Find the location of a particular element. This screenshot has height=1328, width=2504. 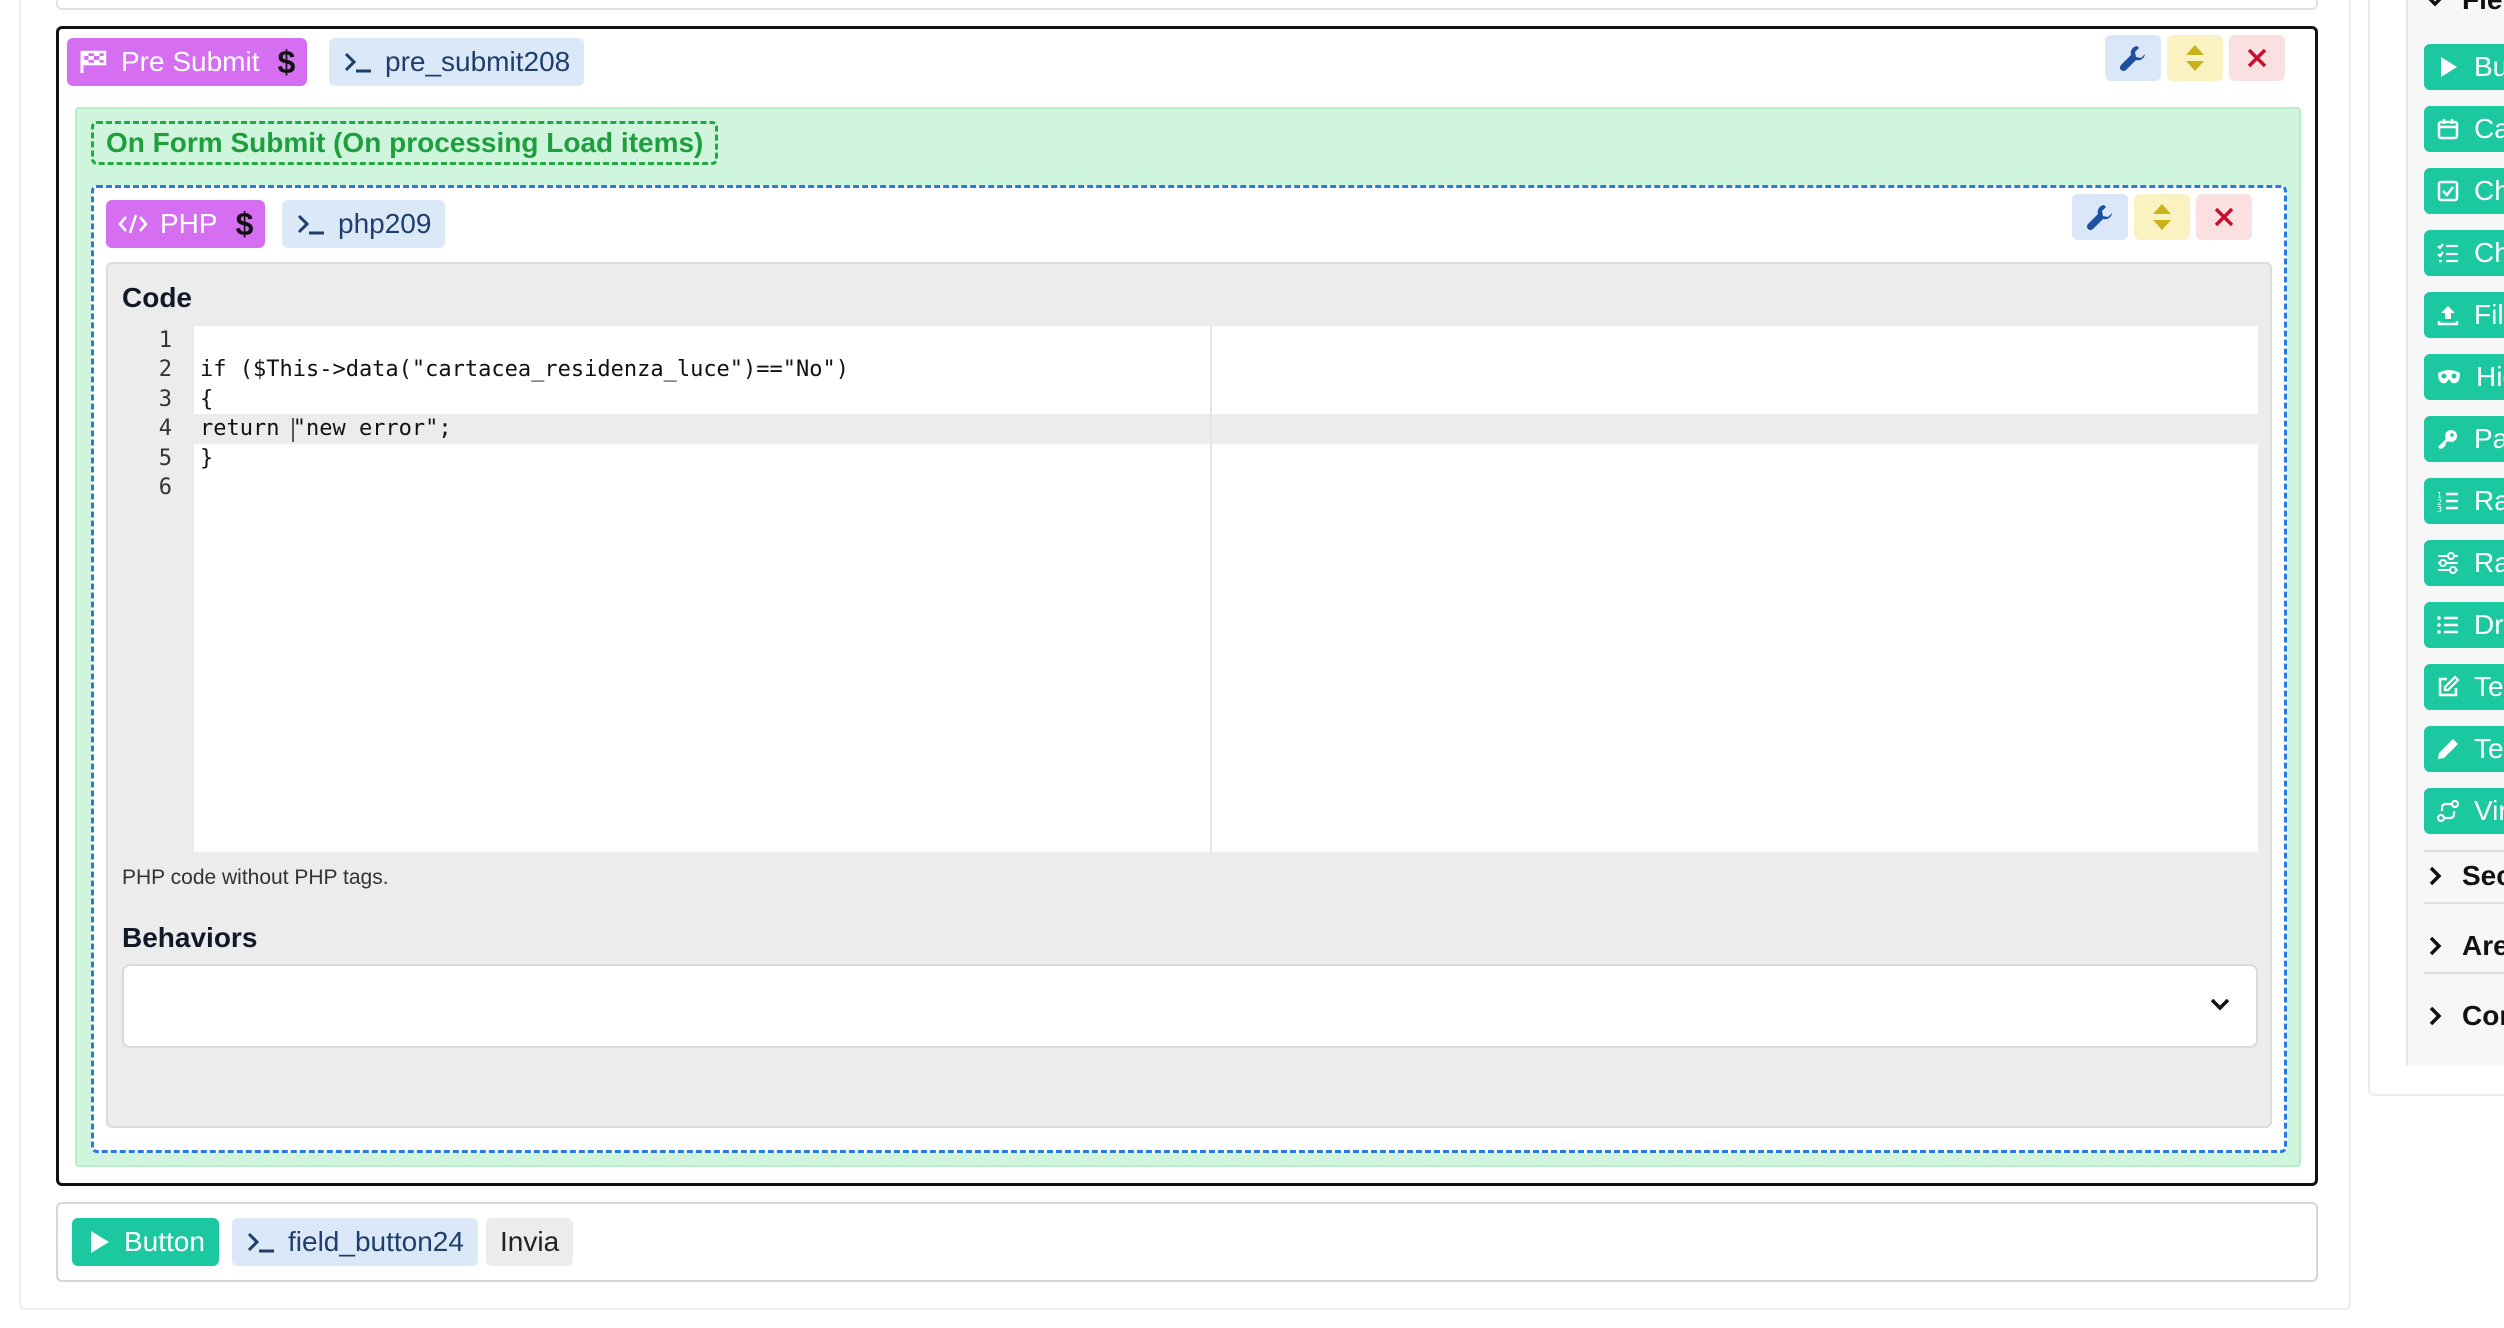

palette-item-text: Te is located at coordinates (2464, 749).